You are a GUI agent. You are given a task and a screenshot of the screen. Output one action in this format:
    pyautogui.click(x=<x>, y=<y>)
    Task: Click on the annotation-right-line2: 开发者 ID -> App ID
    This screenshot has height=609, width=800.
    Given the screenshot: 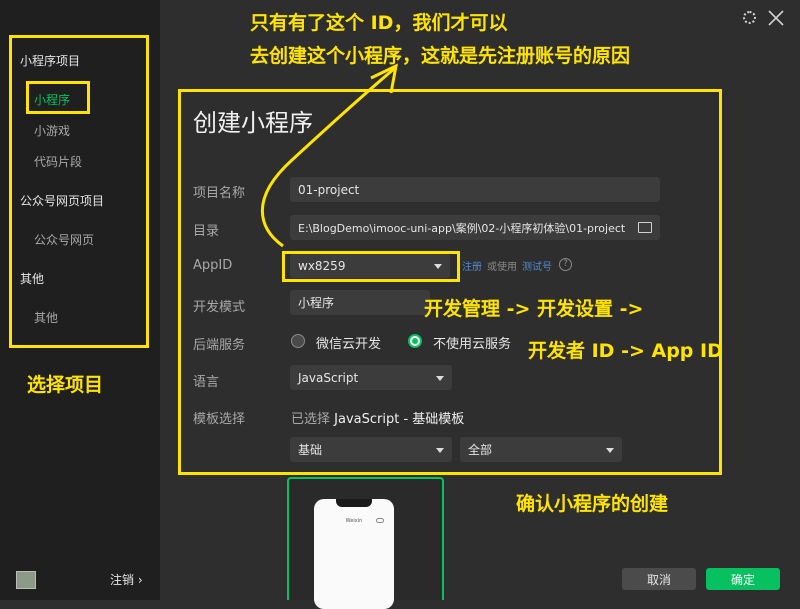 What is the action you would take?
    pyautogui.click(x=625, y=351)
    